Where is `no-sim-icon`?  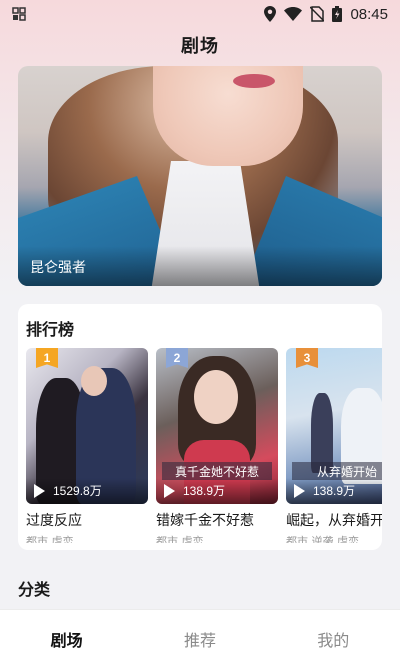 no-sim-icon is located at coordinates (317, 14).